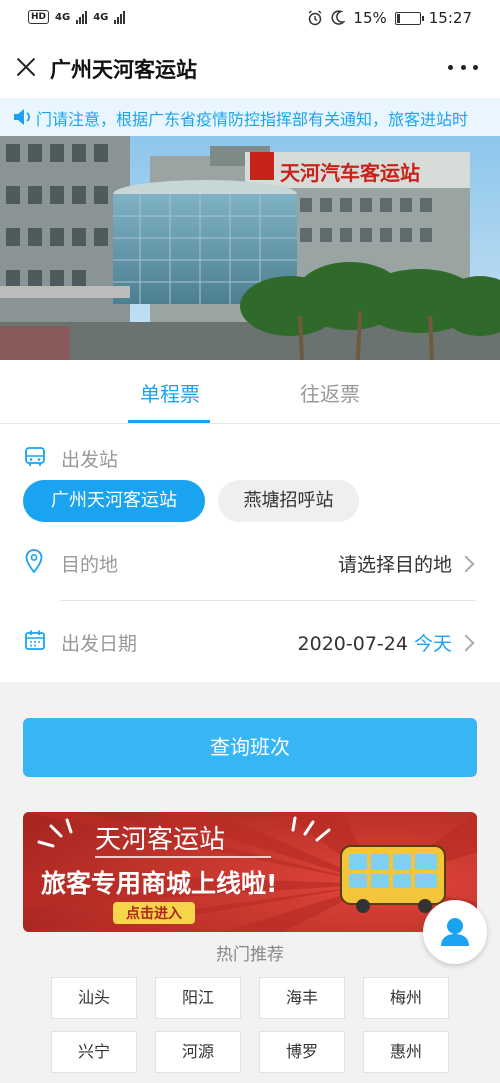 Image resolution: width=500 pixels, height=1083 pixels. What do you see at coordinates (395, 563) in the screenshot?
I see `destination-picker: 请选择目的地` at bounding box center [395, 563].